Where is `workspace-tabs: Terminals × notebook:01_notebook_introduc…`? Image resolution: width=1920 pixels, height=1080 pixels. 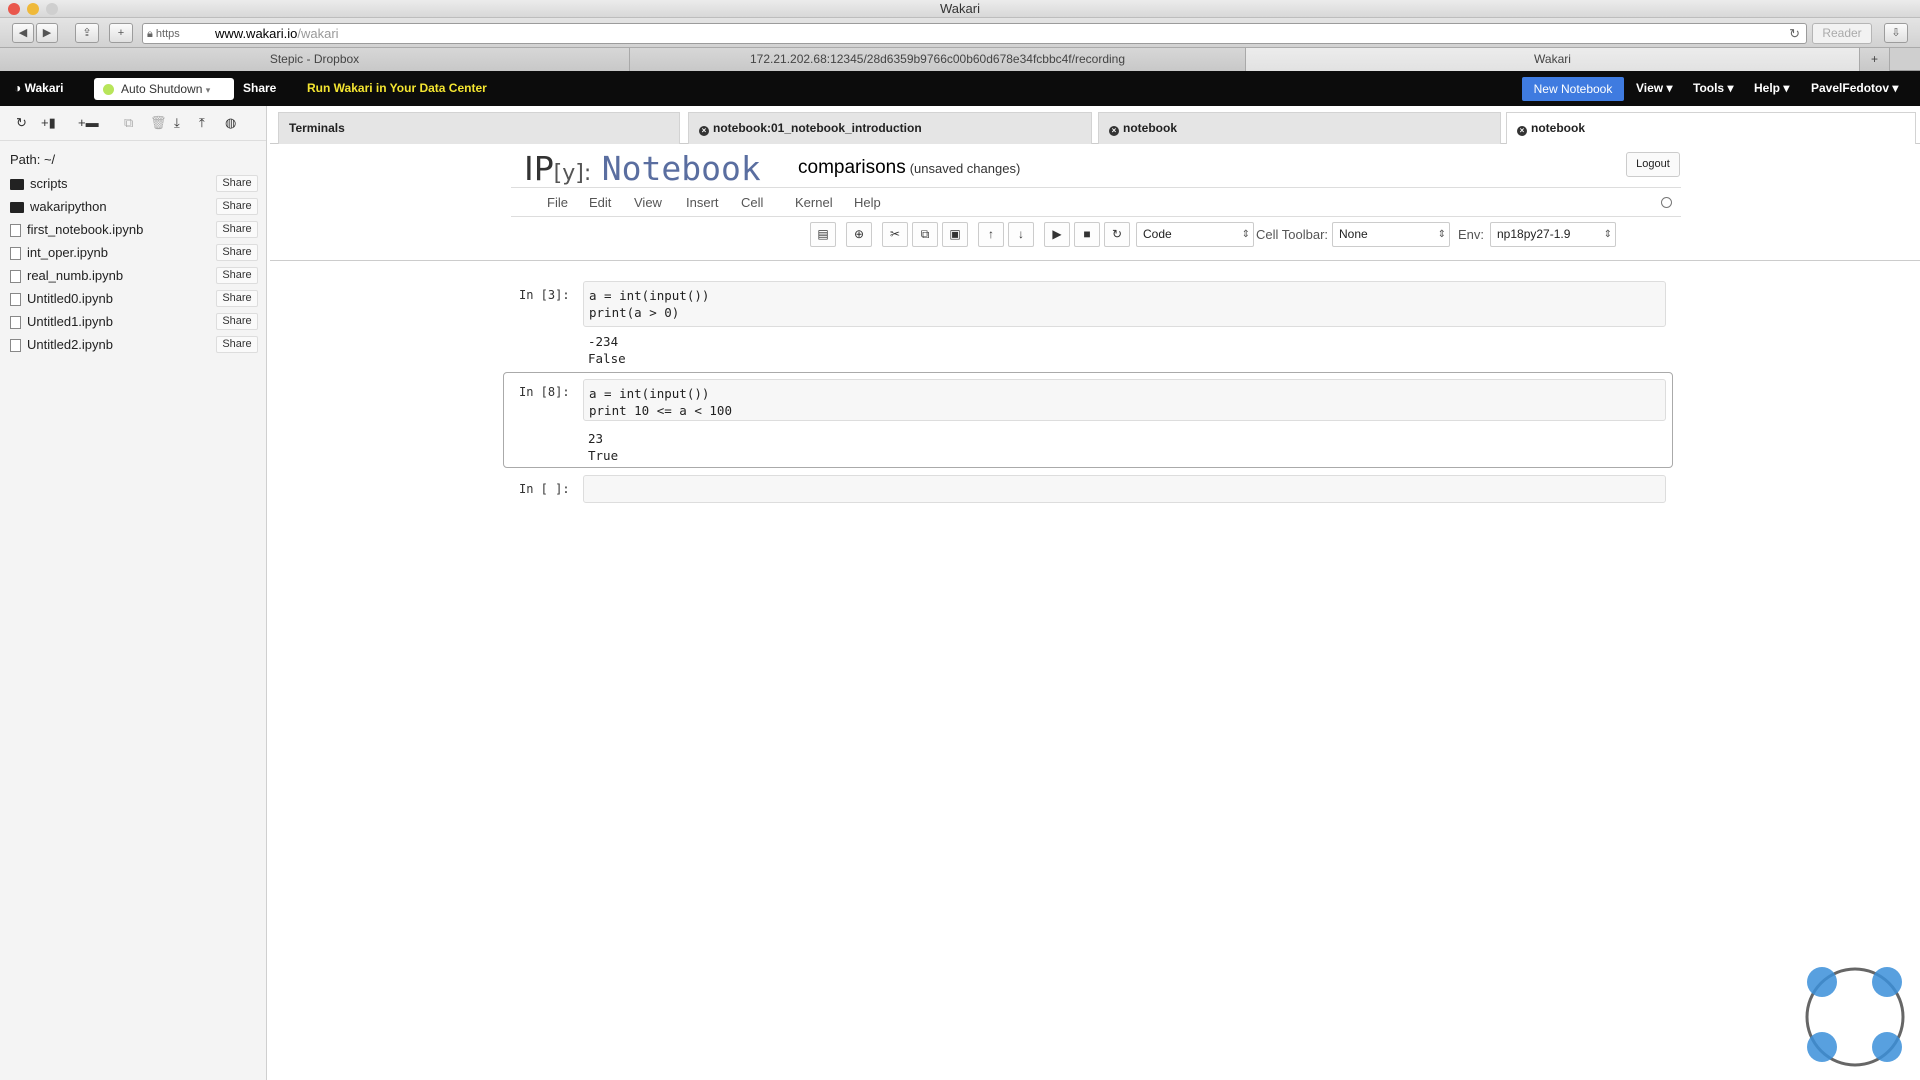 workspace-tabs: Terminals × notebook:01_notebook_introduc… is located at coordinates (1095, 125).